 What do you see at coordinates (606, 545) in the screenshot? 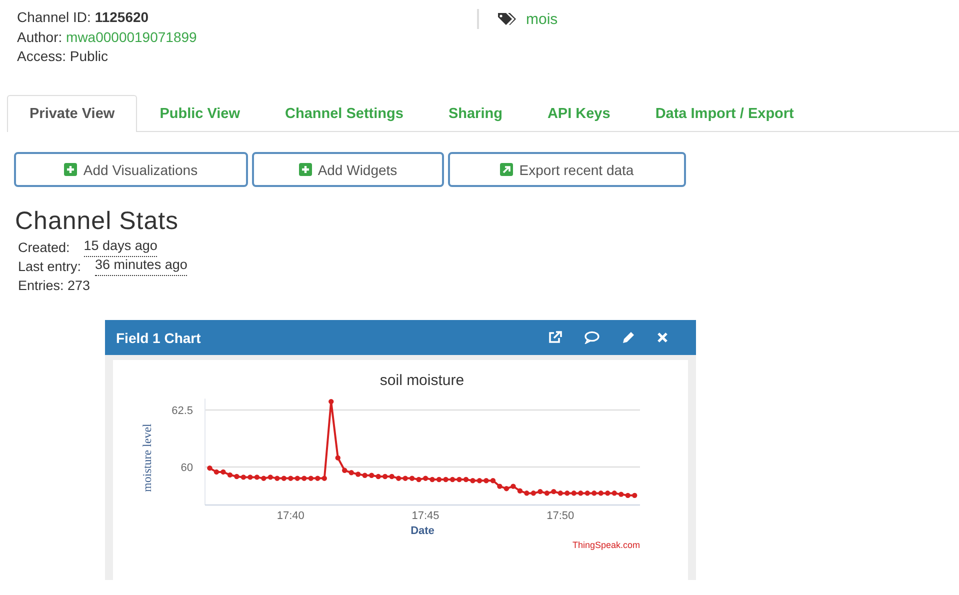
I see `credit-link: ThingSpeak.com` at bounding box center [606, 545].